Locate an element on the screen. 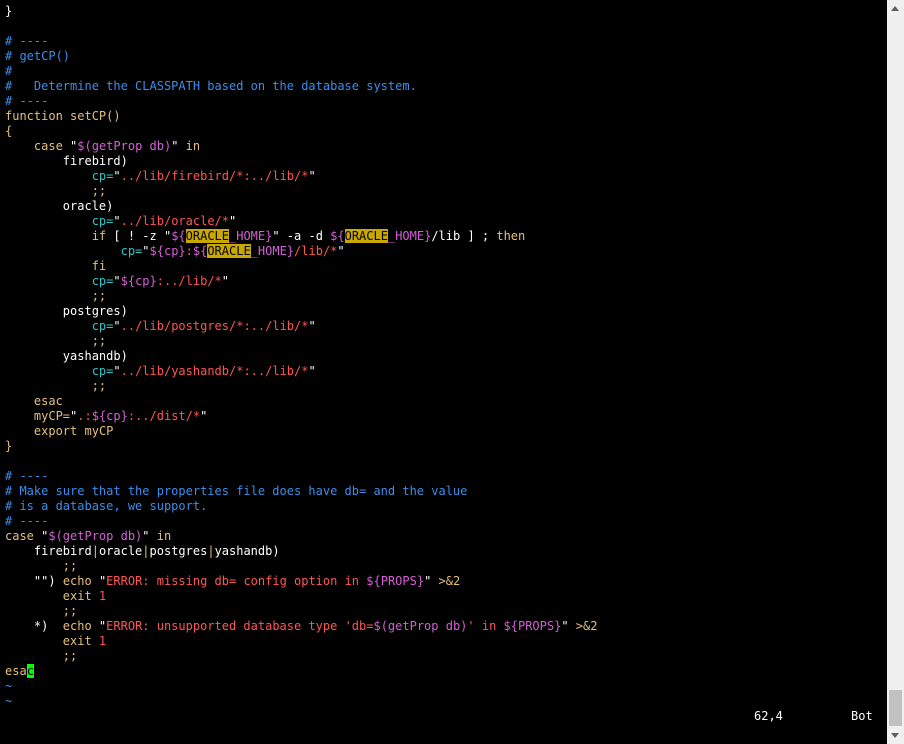 Image resolution: width=904 pixels, height=744 pixels. code-line: ~ is located at coordinates (8, 701).